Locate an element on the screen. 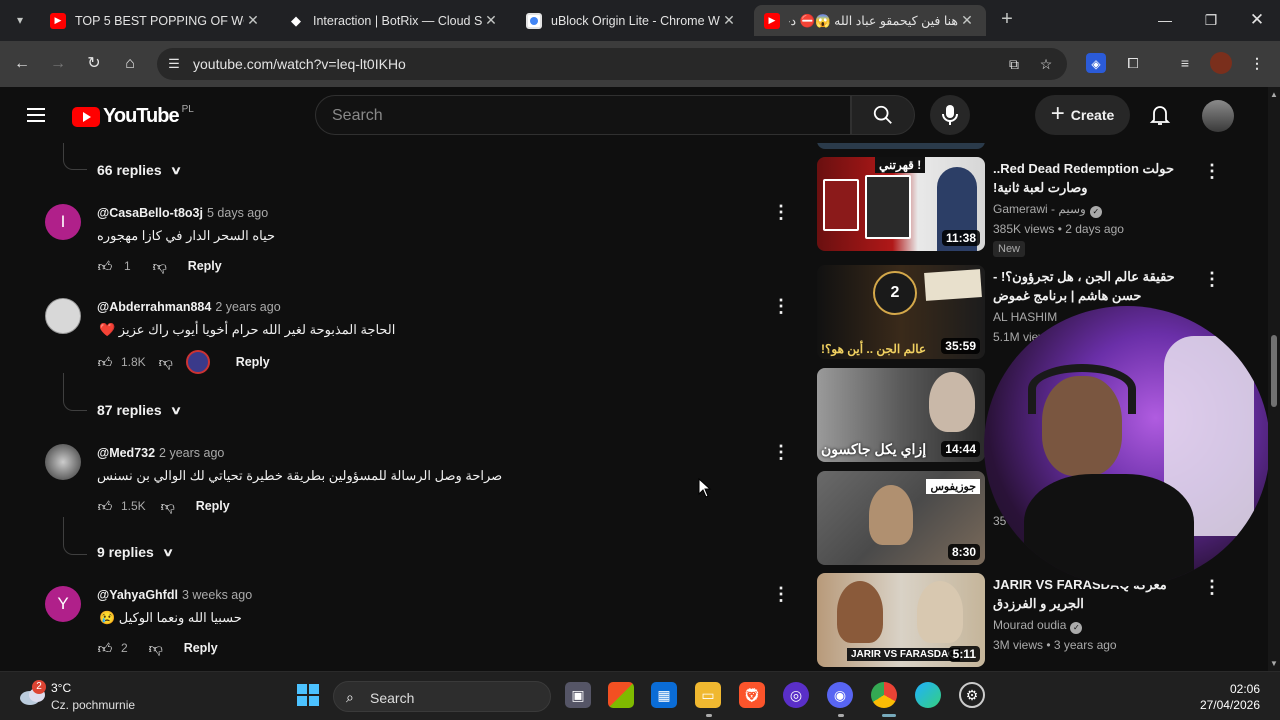 This screenshot has height=720, width=1280. tab-2: uBlock Origin Lite - Chrome Web Store ✕ is located at coordinates (632, 20).